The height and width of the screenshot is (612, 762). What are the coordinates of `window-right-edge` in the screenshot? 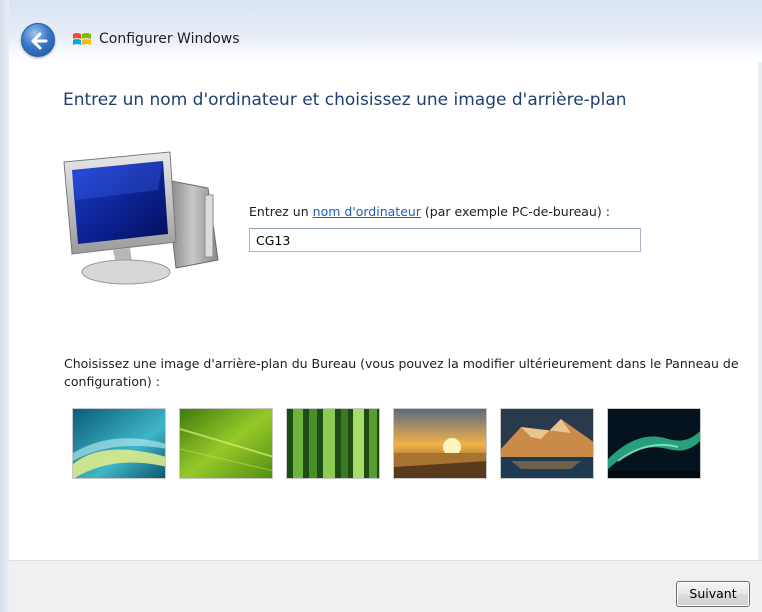 It's located at (760, 306).